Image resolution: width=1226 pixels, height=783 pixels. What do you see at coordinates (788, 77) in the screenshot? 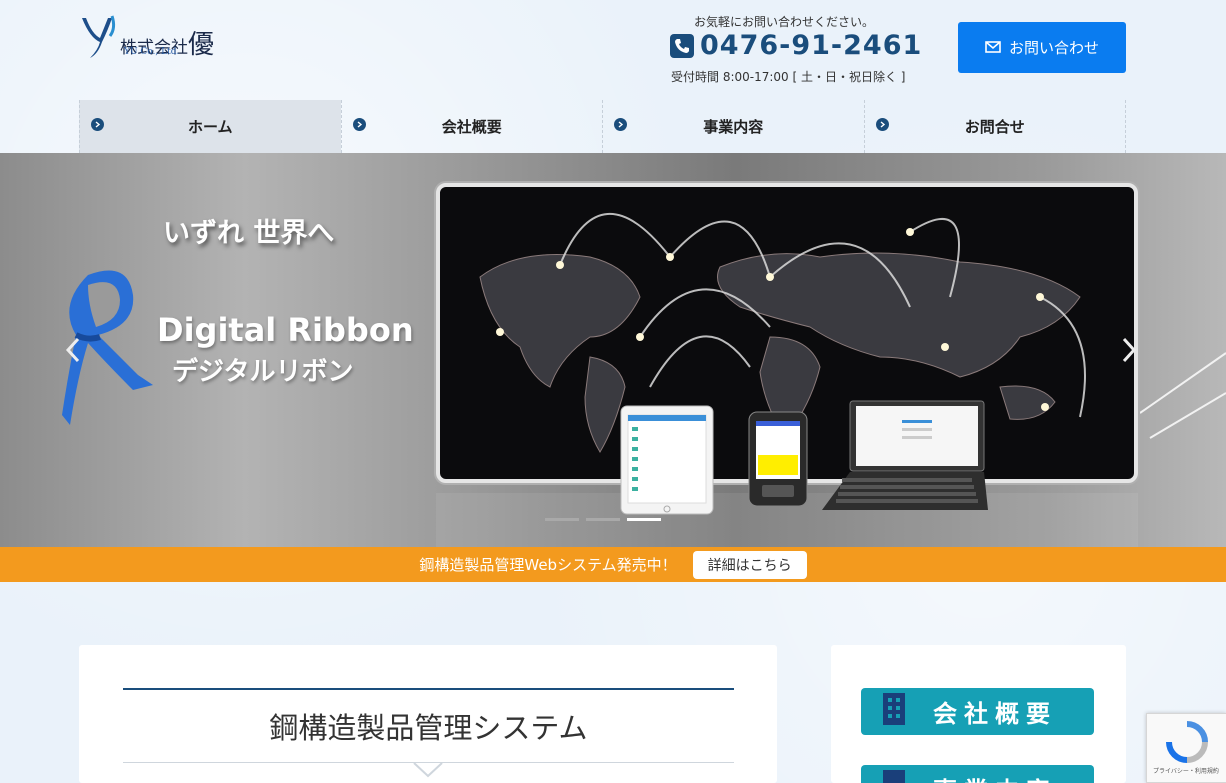
I see `business-hours: 受付時間 8:00-17:00 [ 土・日・祝日除く ]` at bounding box center [788, 77].